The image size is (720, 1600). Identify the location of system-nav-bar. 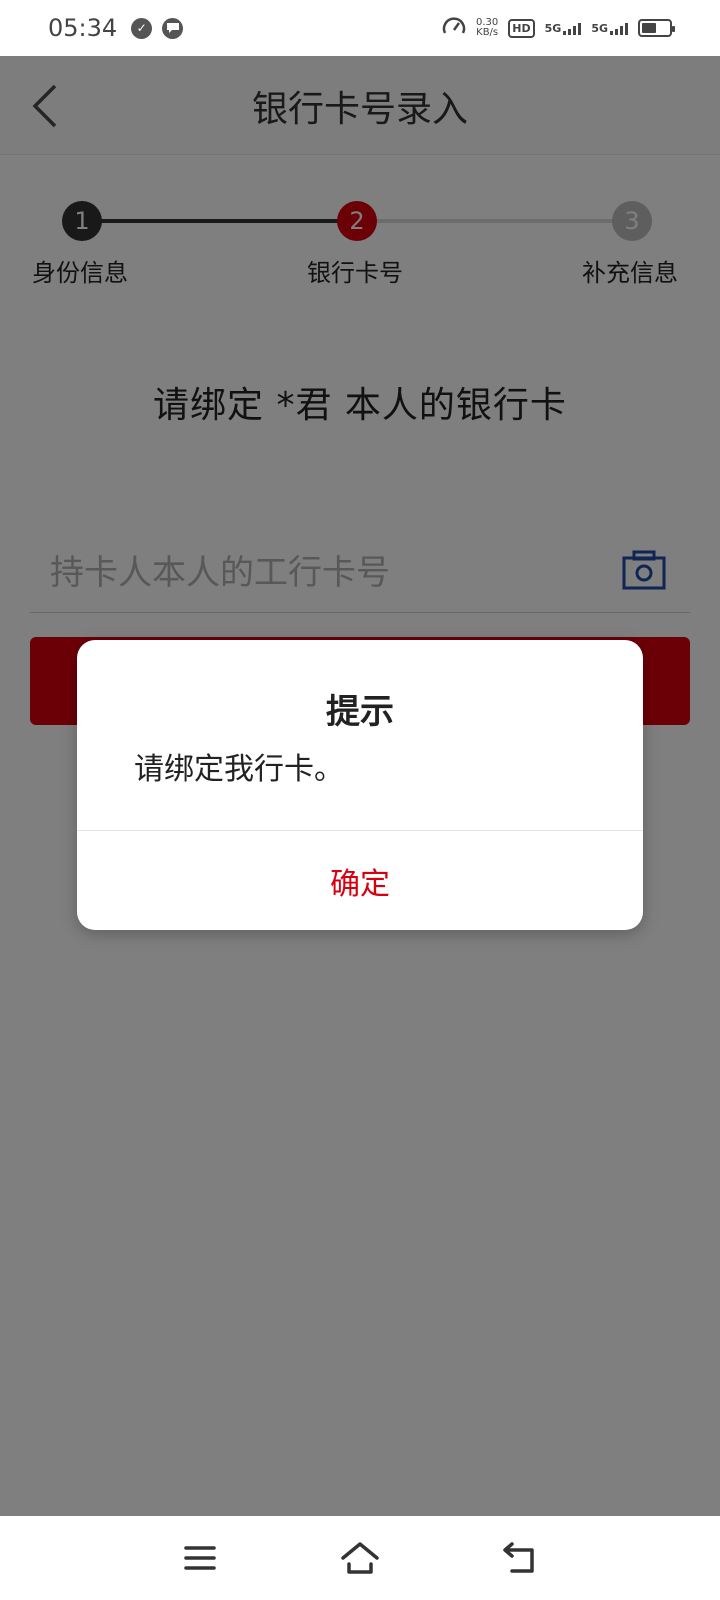
(360, 1558).